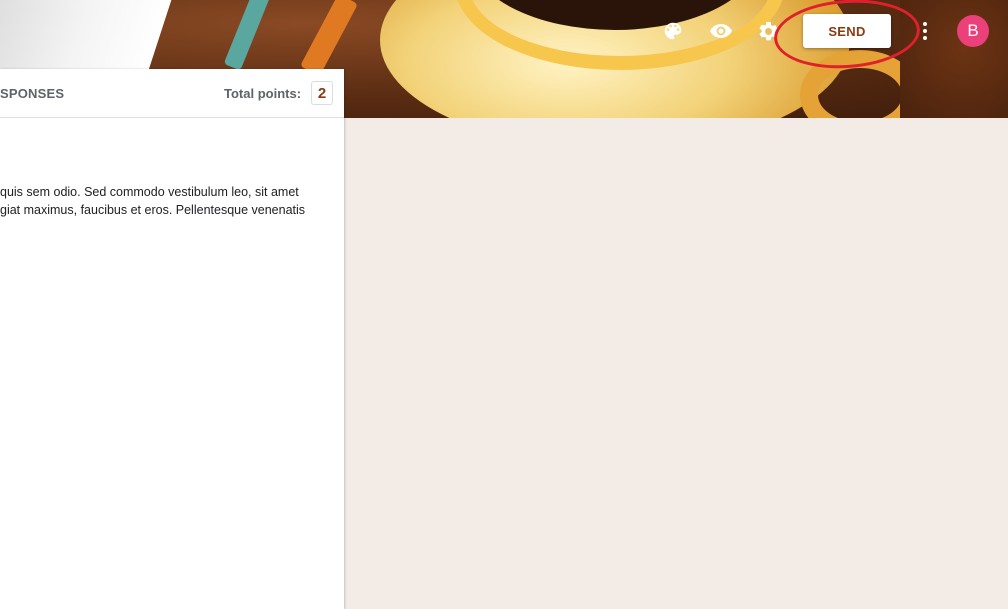 The height and width of the screenshot is (609, 1008). What do you see at coordinates (973, 31) in the screenshot?
I see `avatar: B` at bounding box center [973, 31].